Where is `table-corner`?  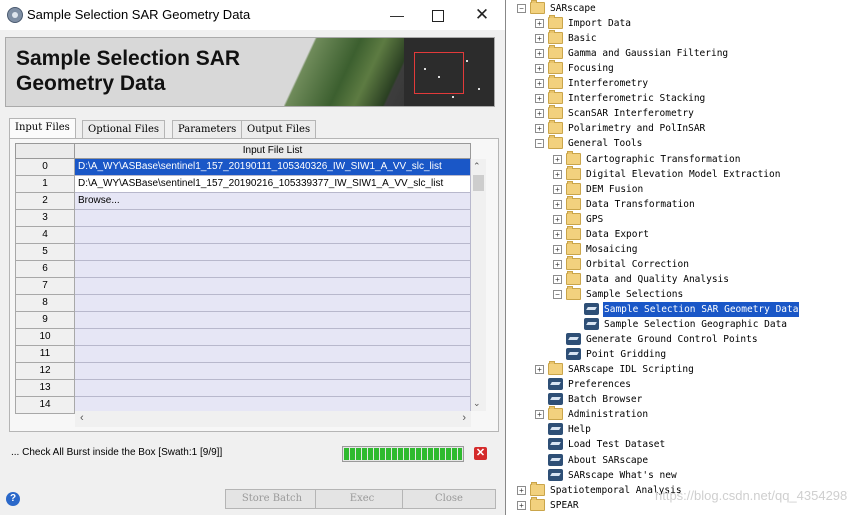
table-corner is located at coordinates (45, 151).